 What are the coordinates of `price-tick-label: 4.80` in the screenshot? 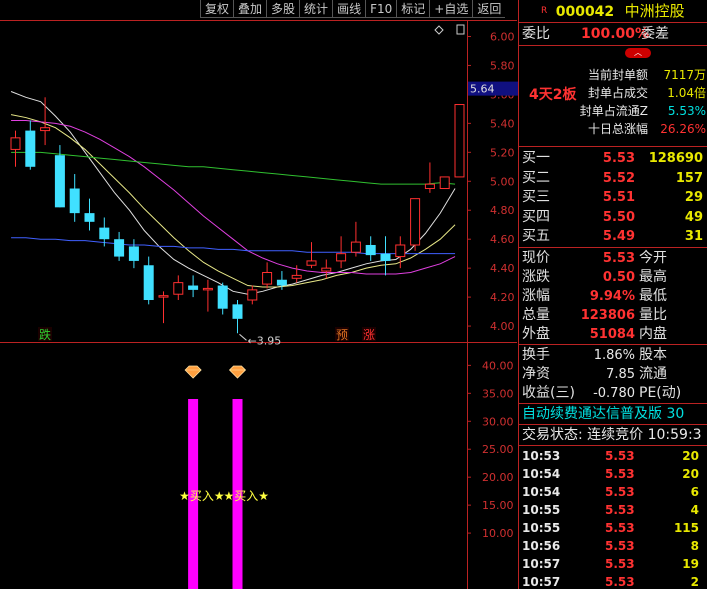 It's located at (502, 210).